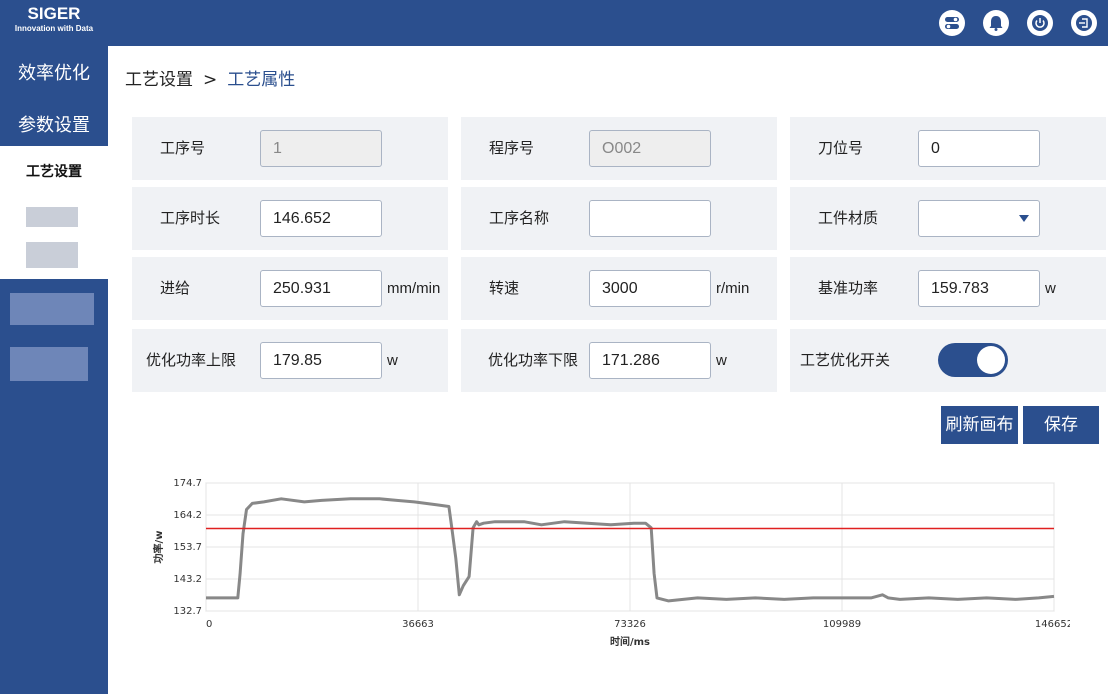 The image size is (1108, 694). I want to click on process-duration-input: 146.652, so click(321, 218).